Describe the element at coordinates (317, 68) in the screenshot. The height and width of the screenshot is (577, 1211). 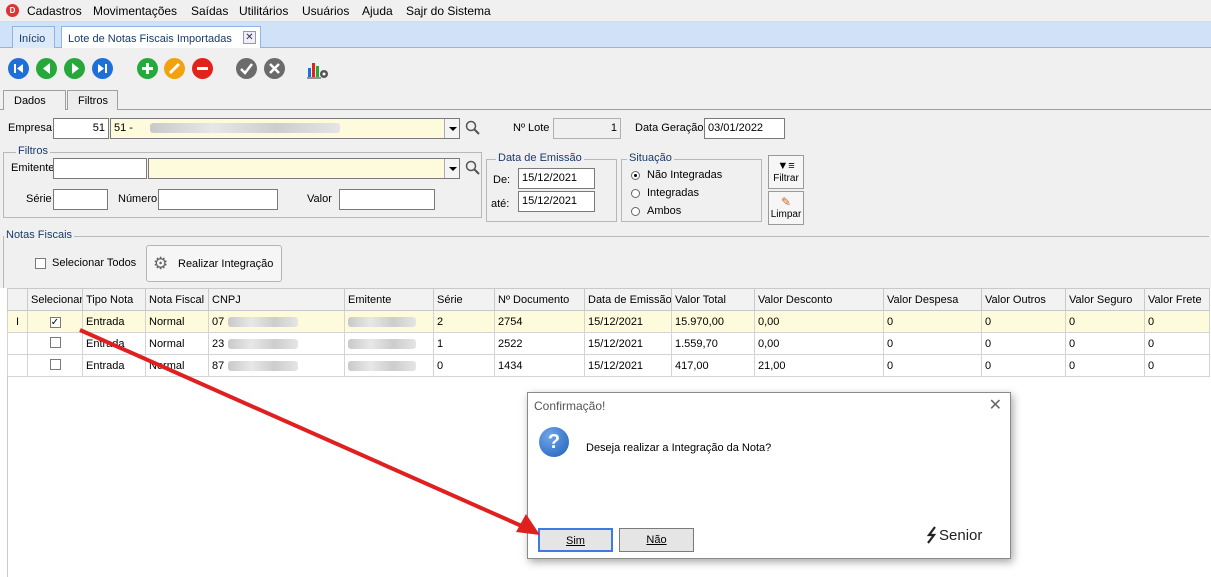
I see `report-settings-icon` at that location.